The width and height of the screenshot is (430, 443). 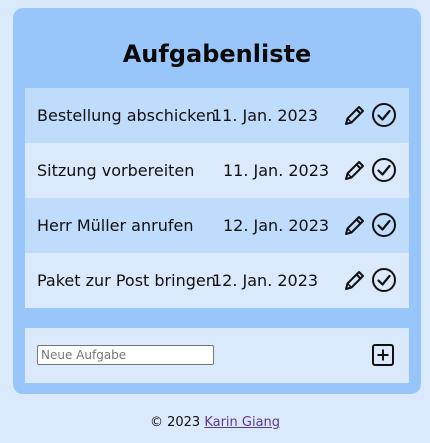 I want to click on task-row: Paket zur Post bringen 12. Jan. 2023, so click(x=217, y=280).